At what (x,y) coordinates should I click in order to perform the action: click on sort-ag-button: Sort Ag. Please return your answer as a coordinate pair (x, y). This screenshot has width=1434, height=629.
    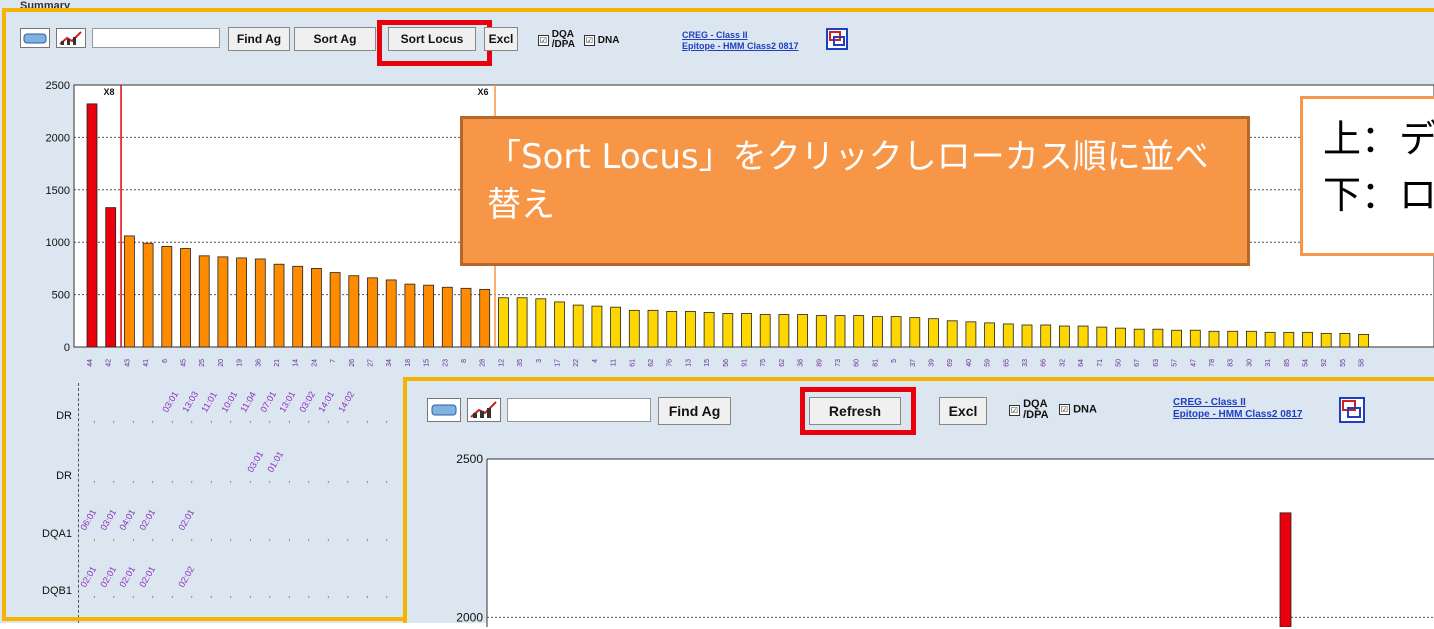
    Looking at the image, I should click on (335, 39).